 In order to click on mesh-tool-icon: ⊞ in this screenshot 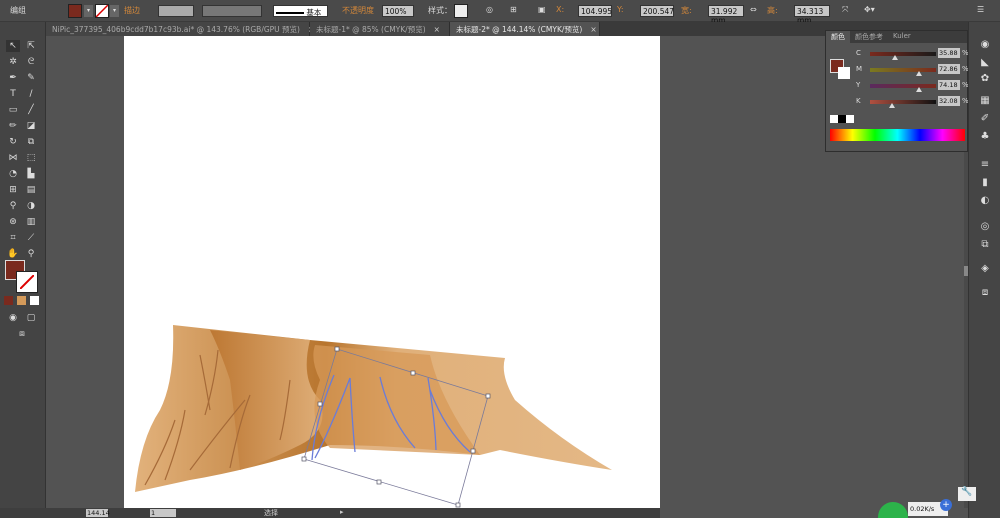, I will do `click(13, 190)`.